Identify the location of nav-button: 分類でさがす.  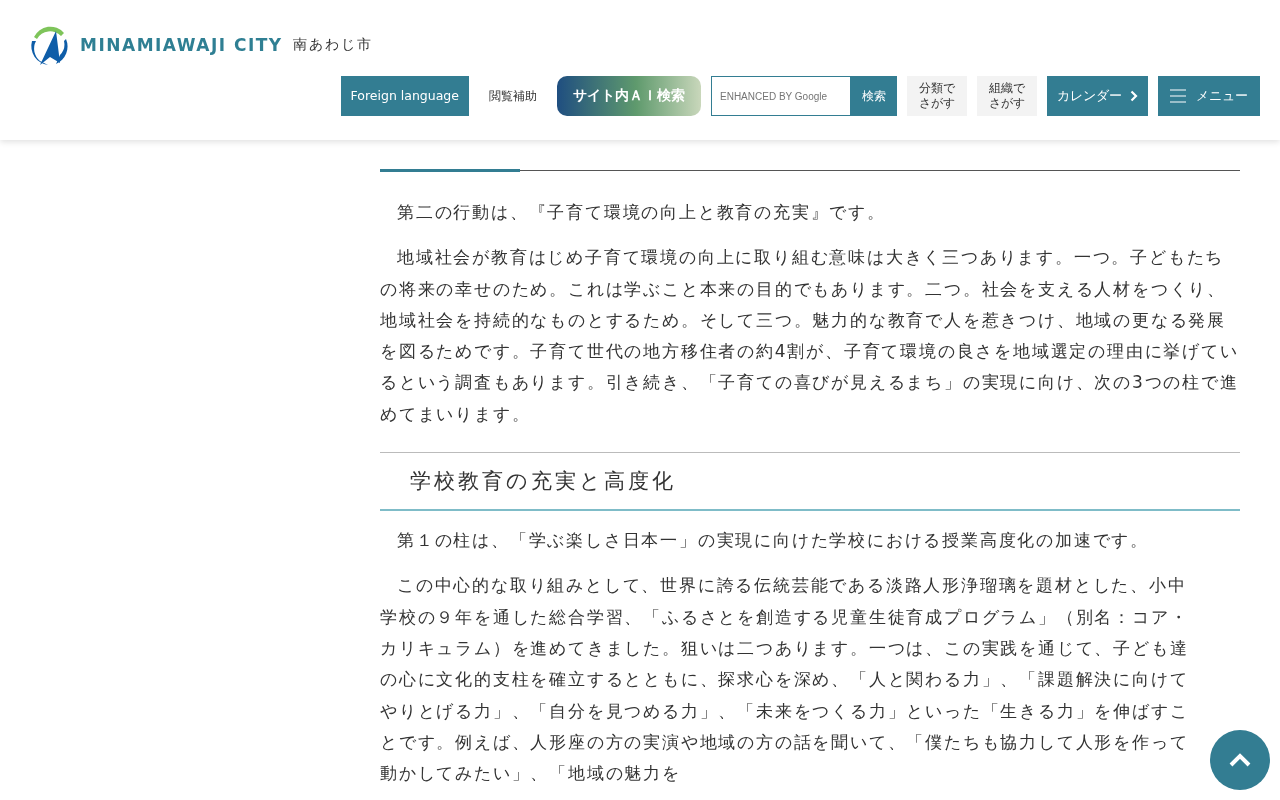
(937, 96).